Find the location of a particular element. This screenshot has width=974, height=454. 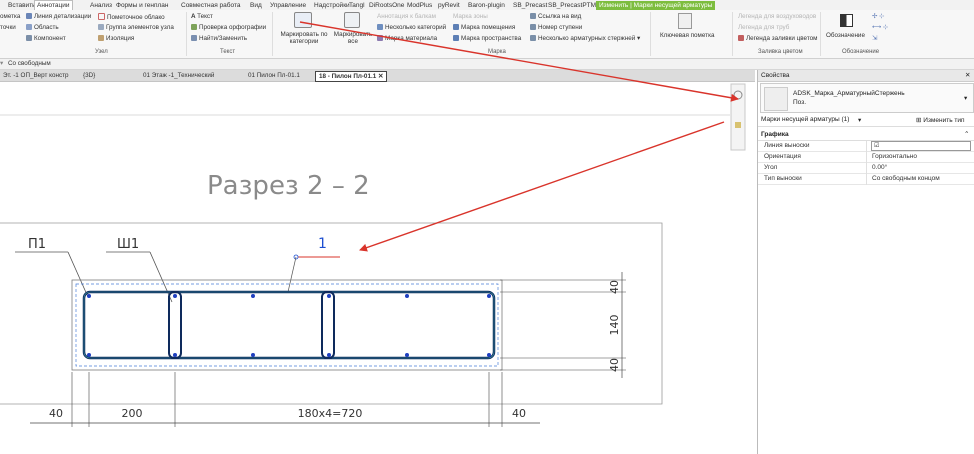

red-arrow-to-tag is located at coordinates (542, 186).